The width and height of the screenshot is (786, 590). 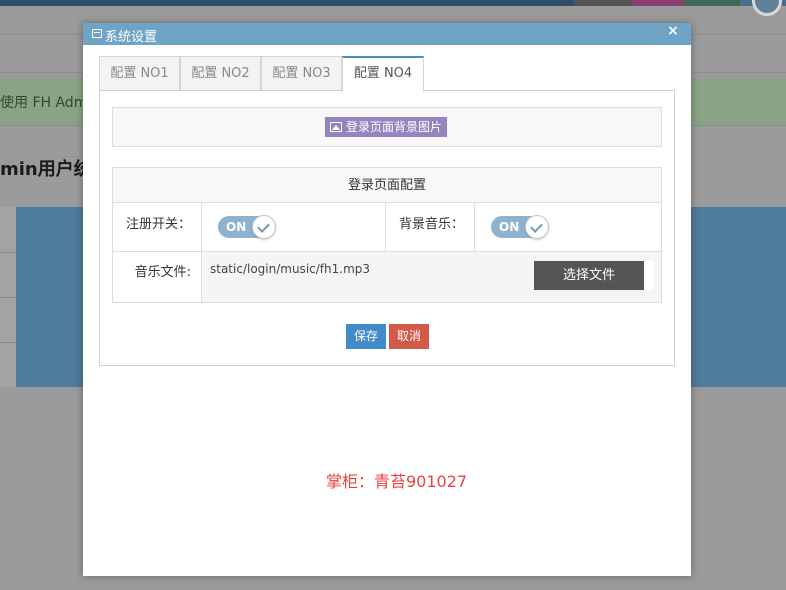 What do you see at coordinates (589, 275) in the screenshot?
I see `choose-file-button: 选择文件` at bounding box center [589, 275].